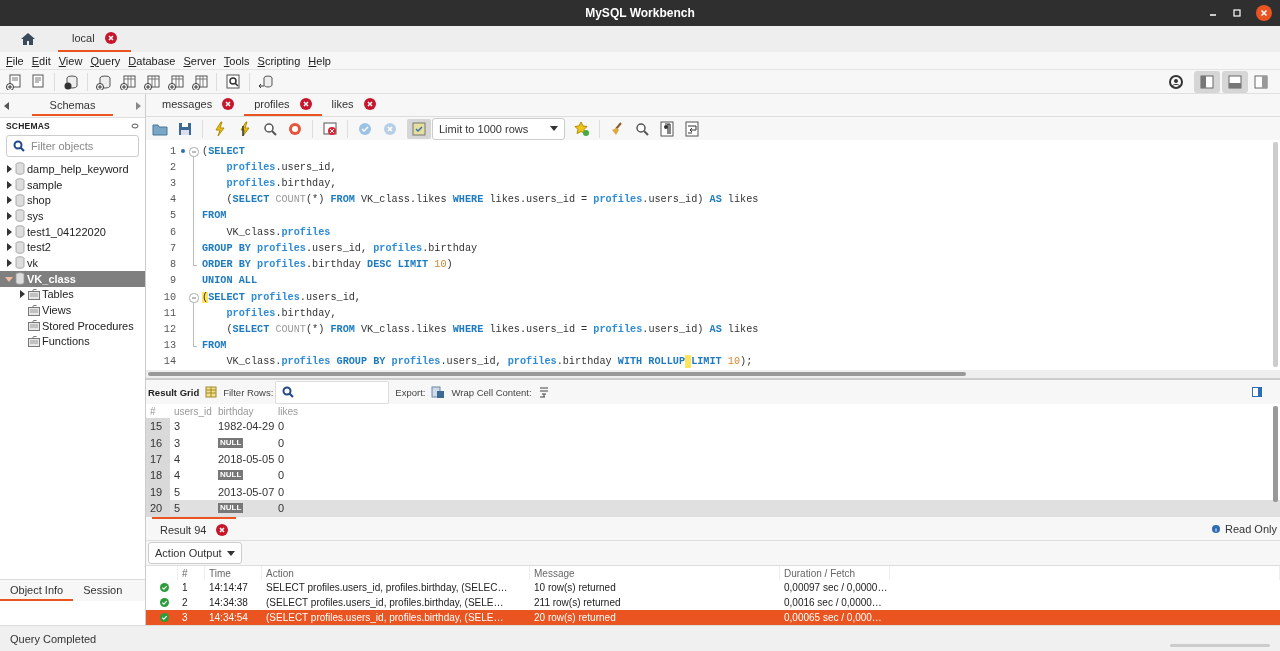 This screenshot has height=651, width=1280. What do you see at coordinates (105, 60) in the screenshot?
I see `menu-item: Query` at bounding box center [105, 60].